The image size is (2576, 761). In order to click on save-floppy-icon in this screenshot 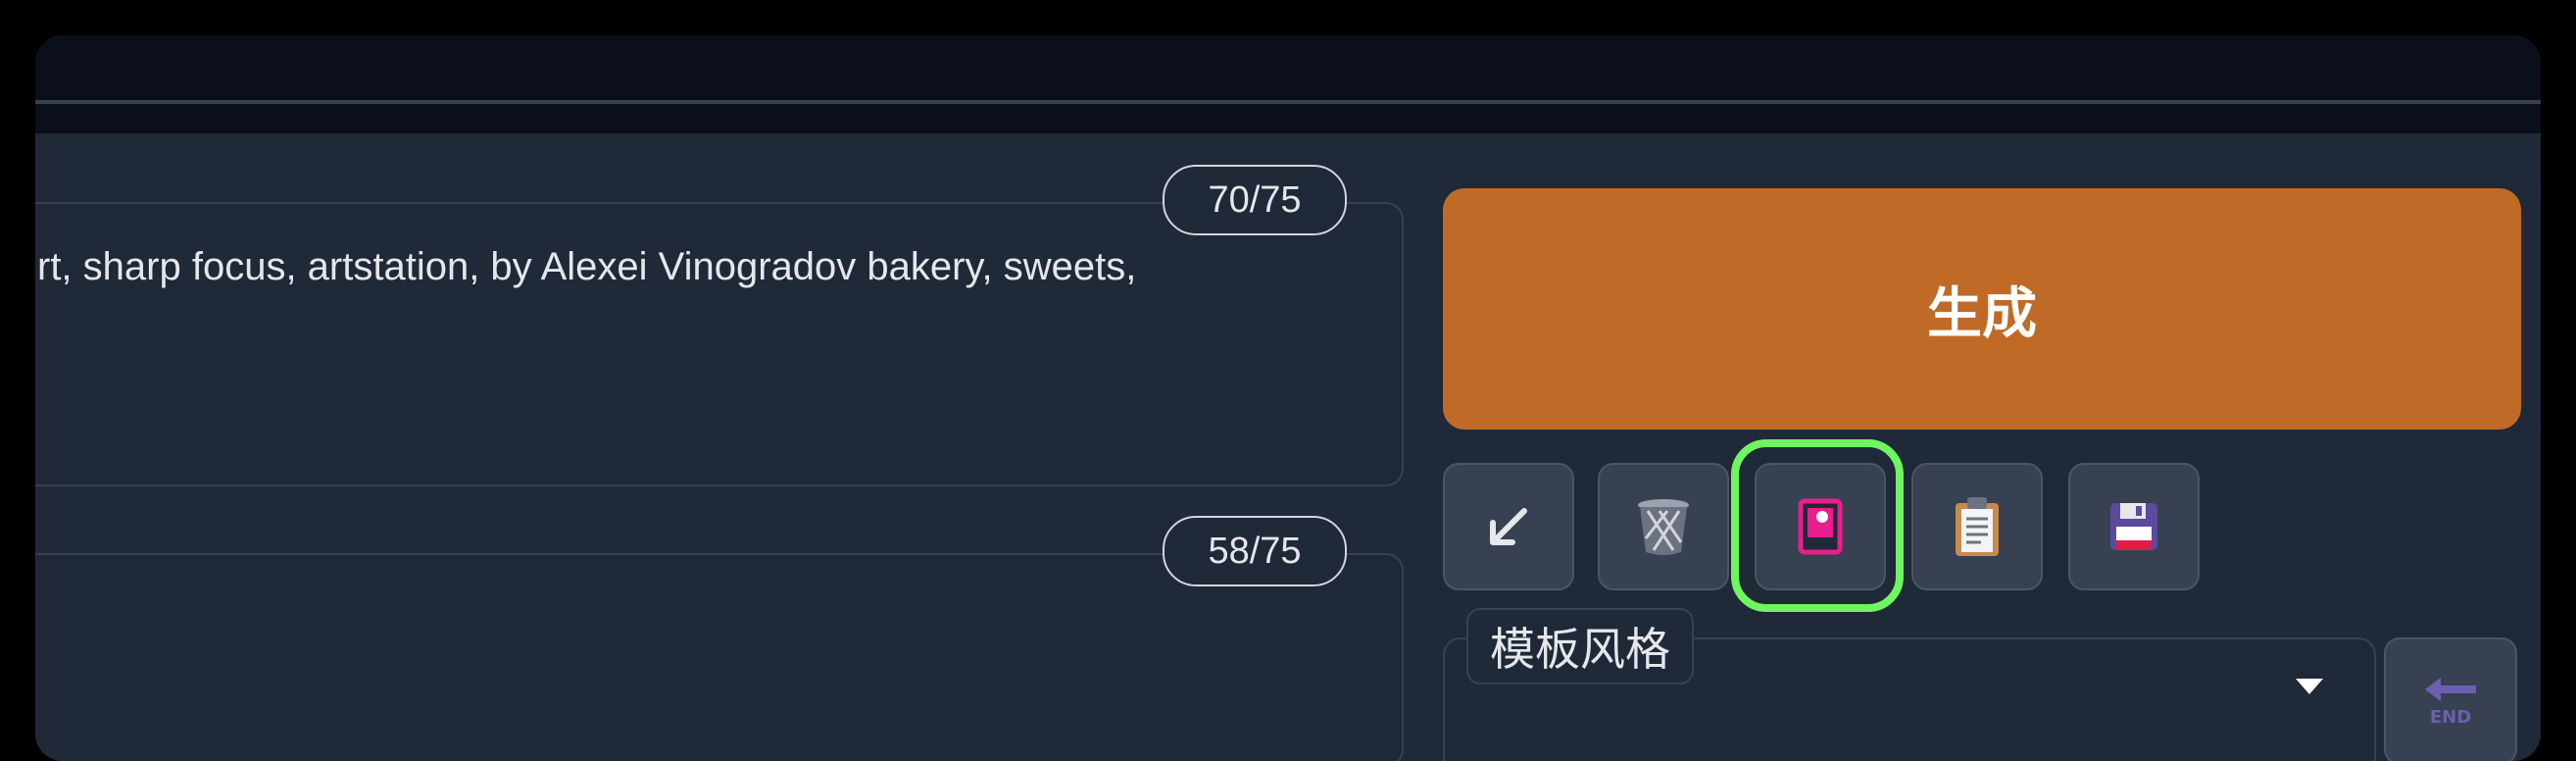, I will do `click(2133, 526)`.